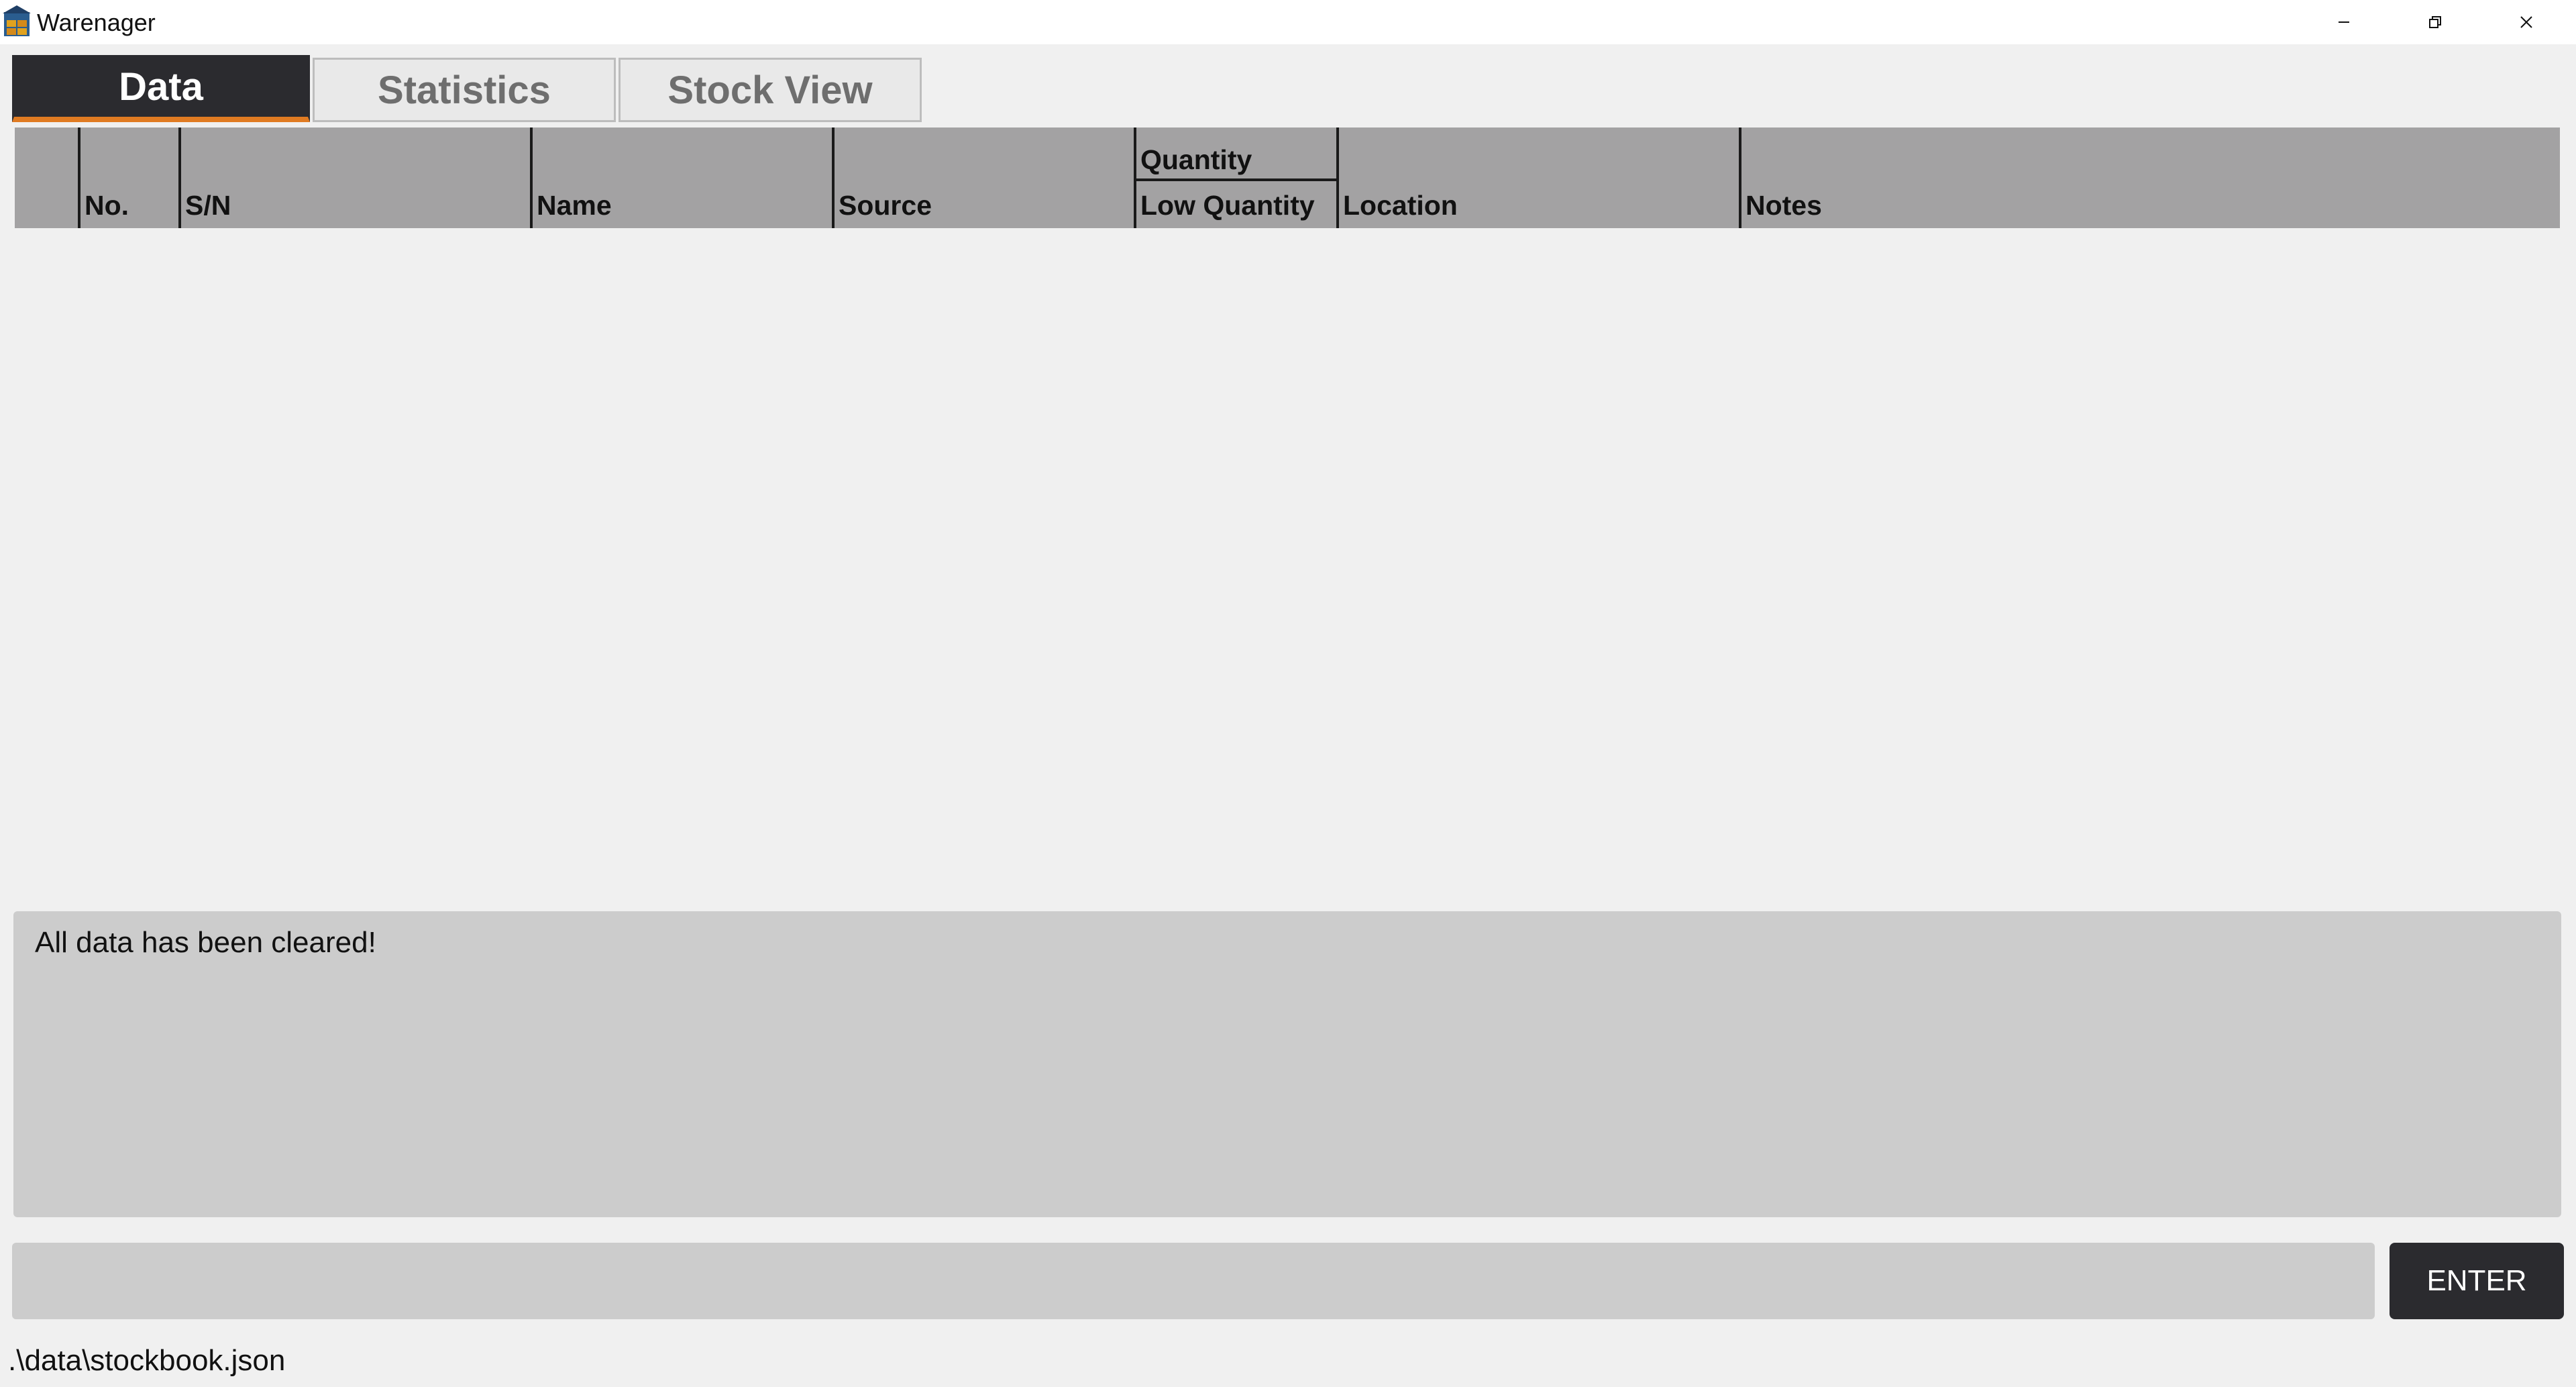 Image resolution: width=2576 pixels, height=1387 pixels. I want to click on close-button, so click(2526, 22).